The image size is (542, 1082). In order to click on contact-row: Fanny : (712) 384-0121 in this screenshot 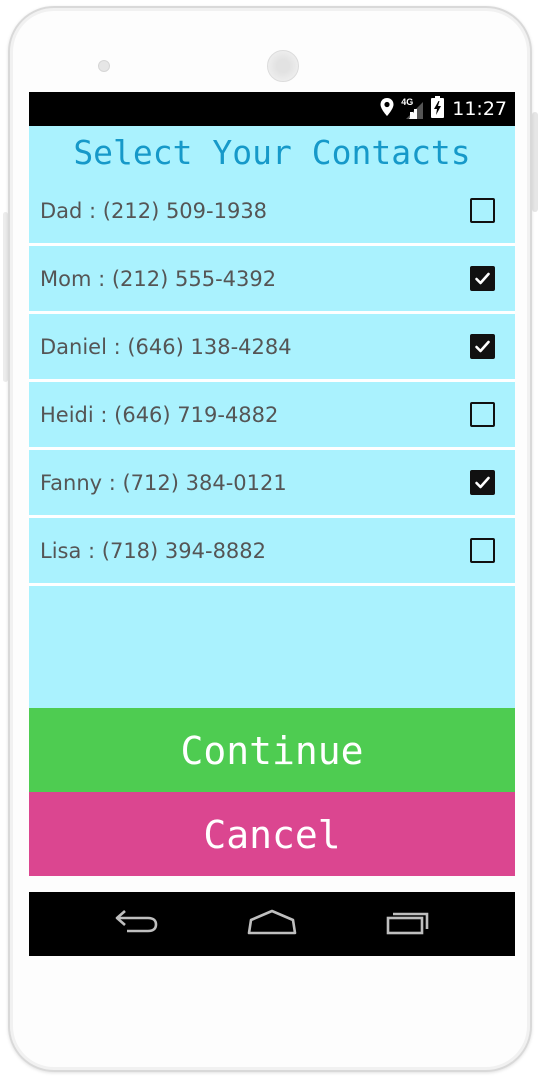, I will do `click(272, 484)`.